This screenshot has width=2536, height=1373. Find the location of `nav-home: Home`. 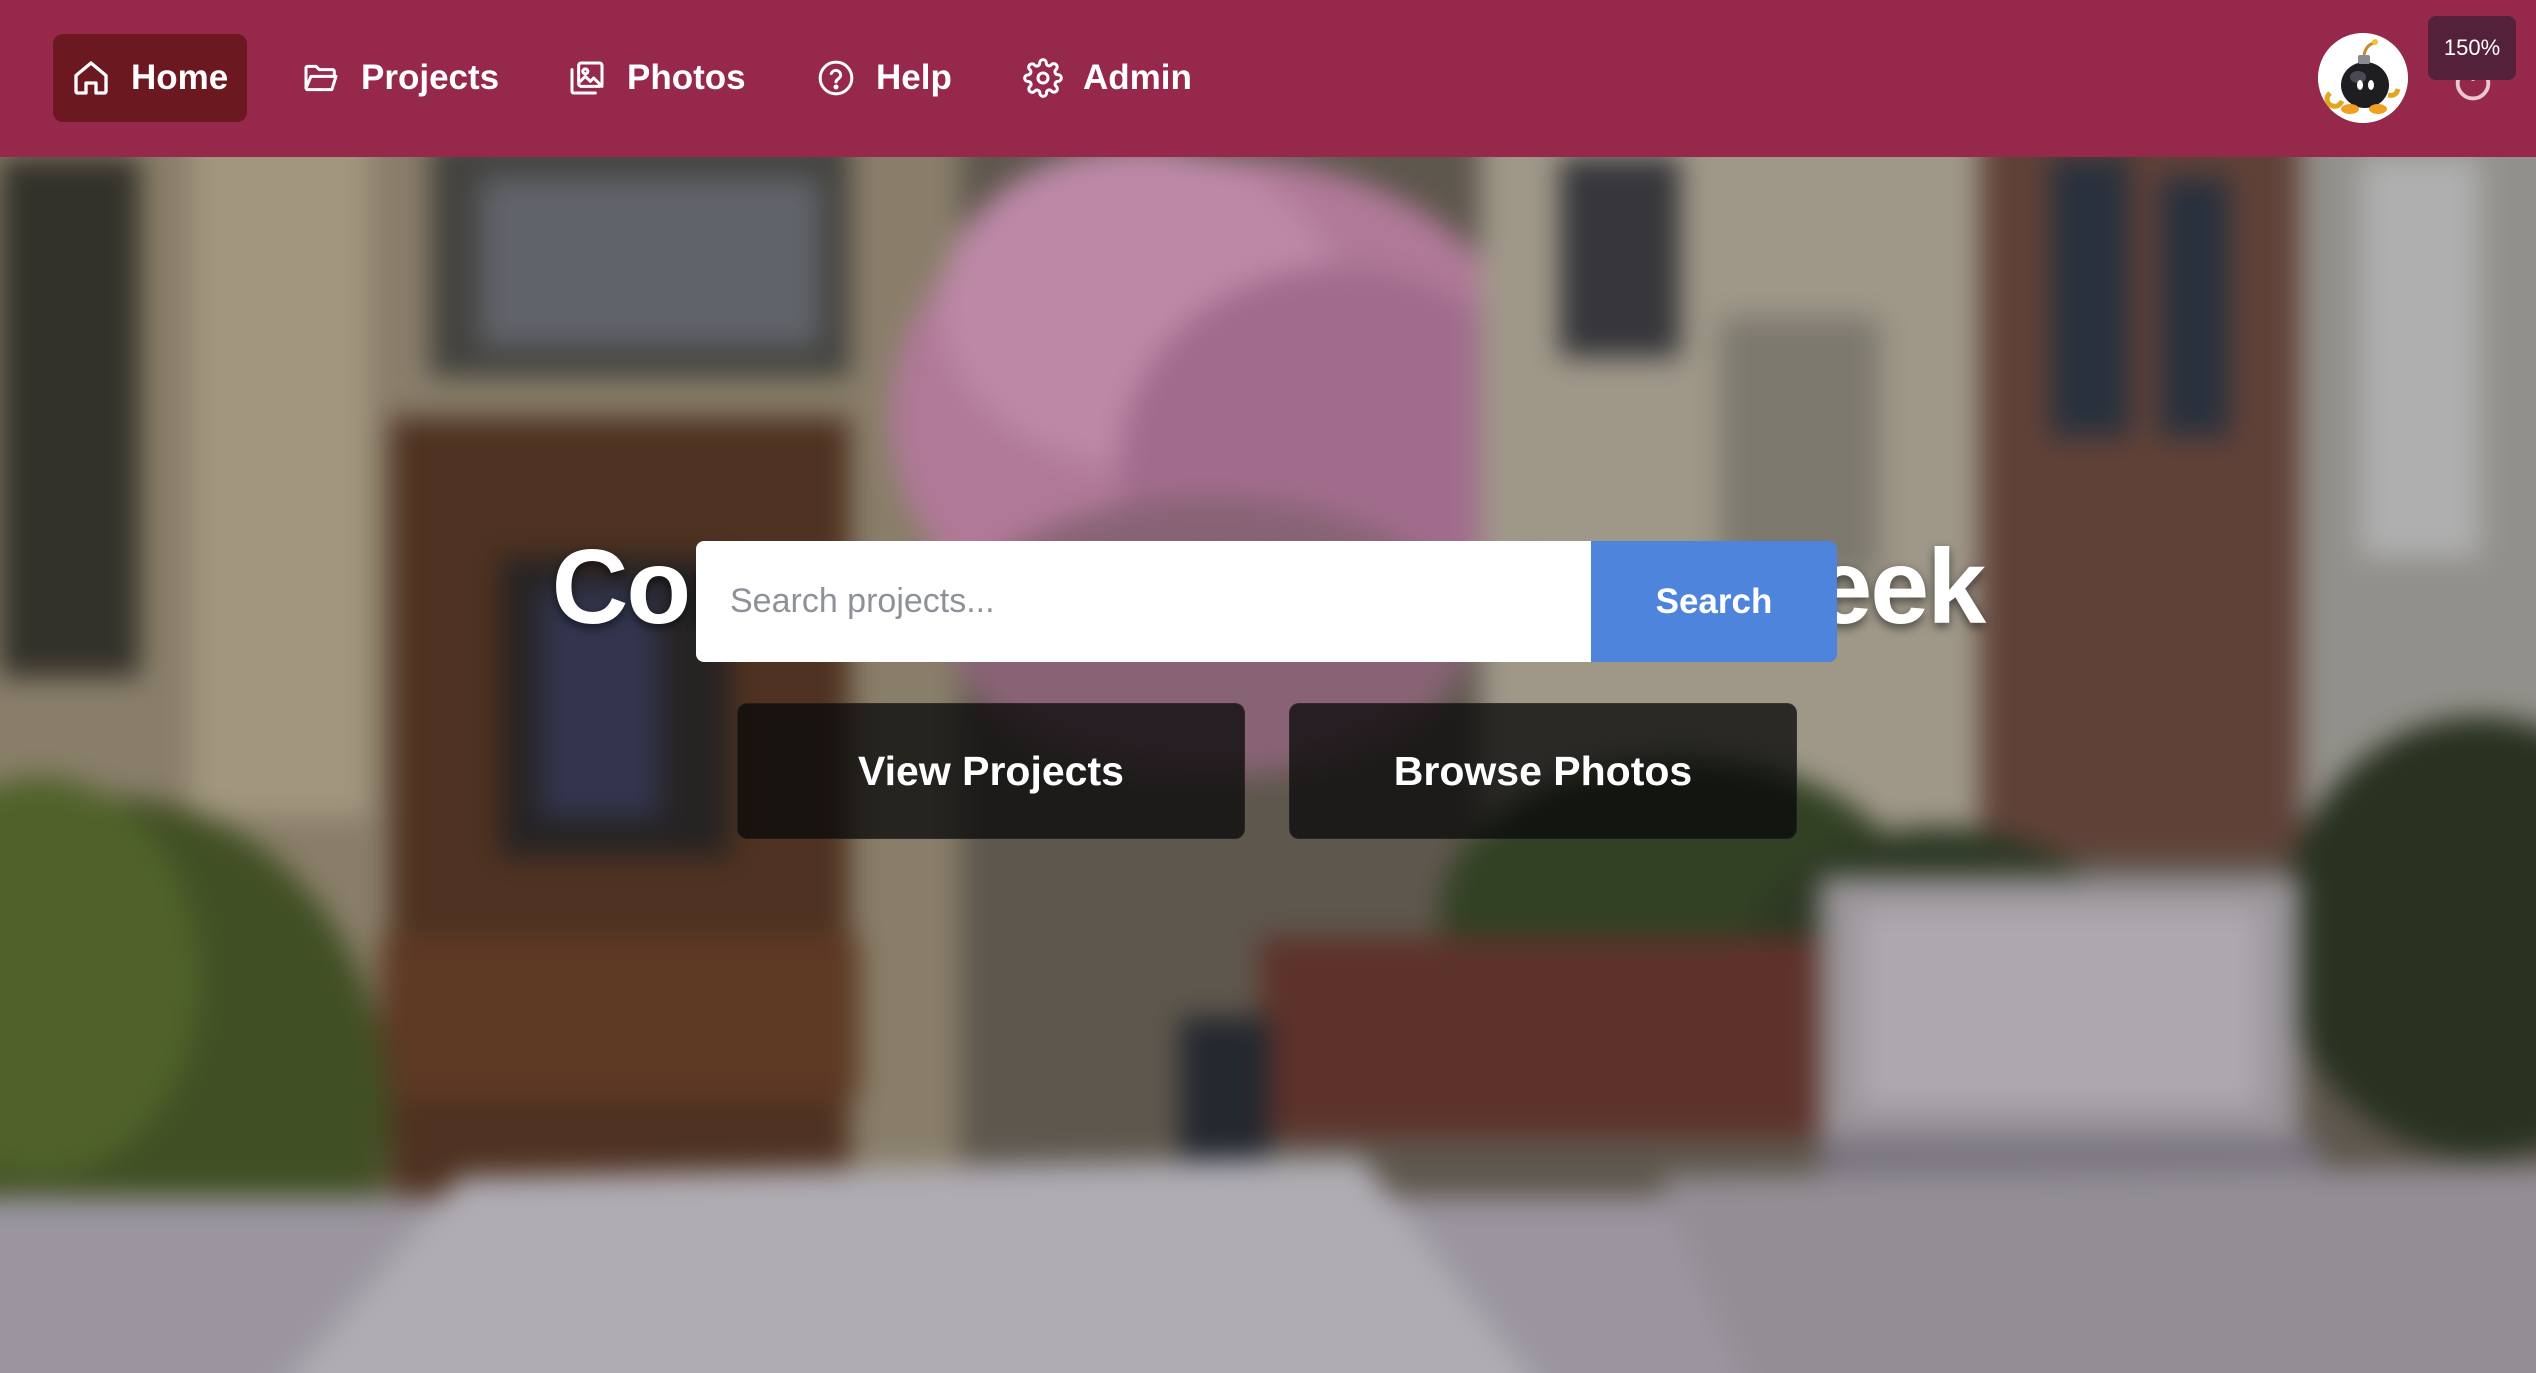

nav-home: Home is located at coordinates (150, 78).